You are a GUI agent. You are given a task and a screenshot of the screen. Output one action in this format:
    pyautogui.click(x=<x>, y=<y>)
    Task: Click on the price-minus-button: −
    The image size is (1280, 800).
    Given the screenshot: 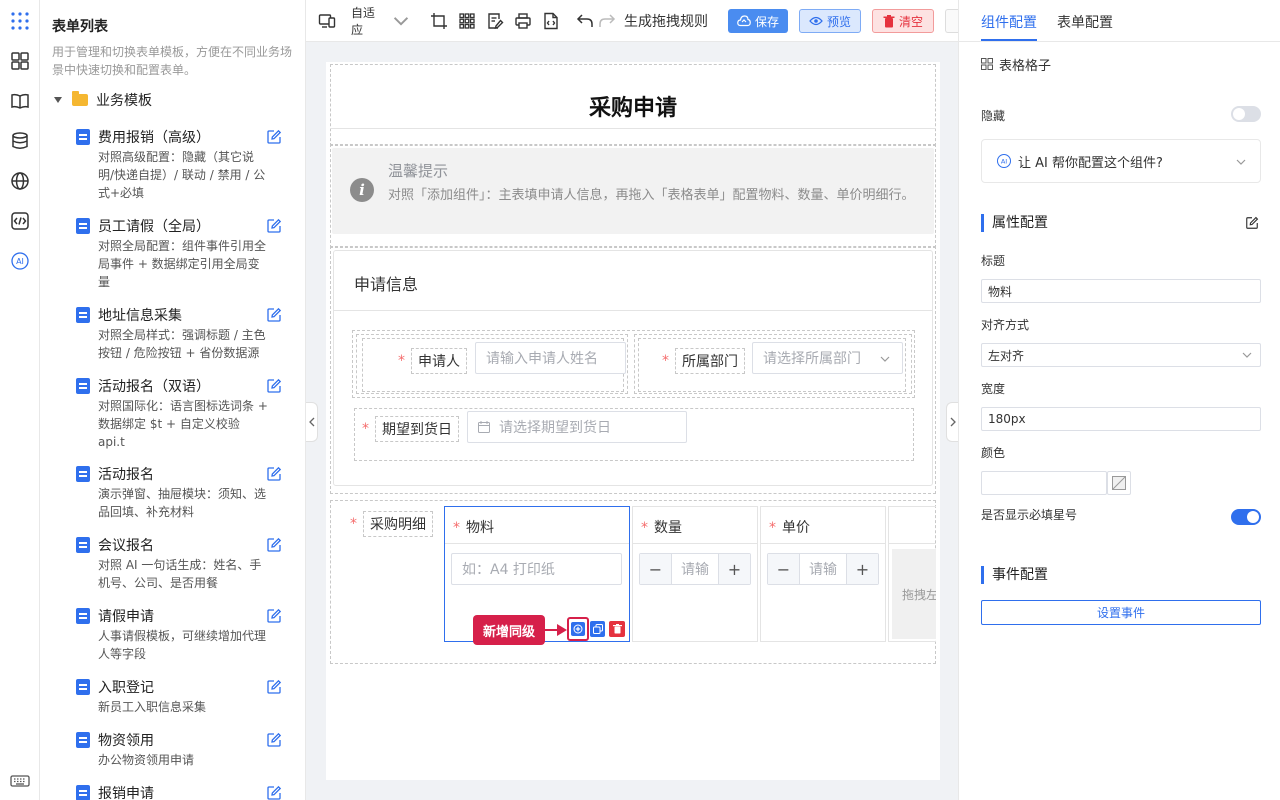 What is the action you would take?
    pyautogui.click(x=784, y=569)
    